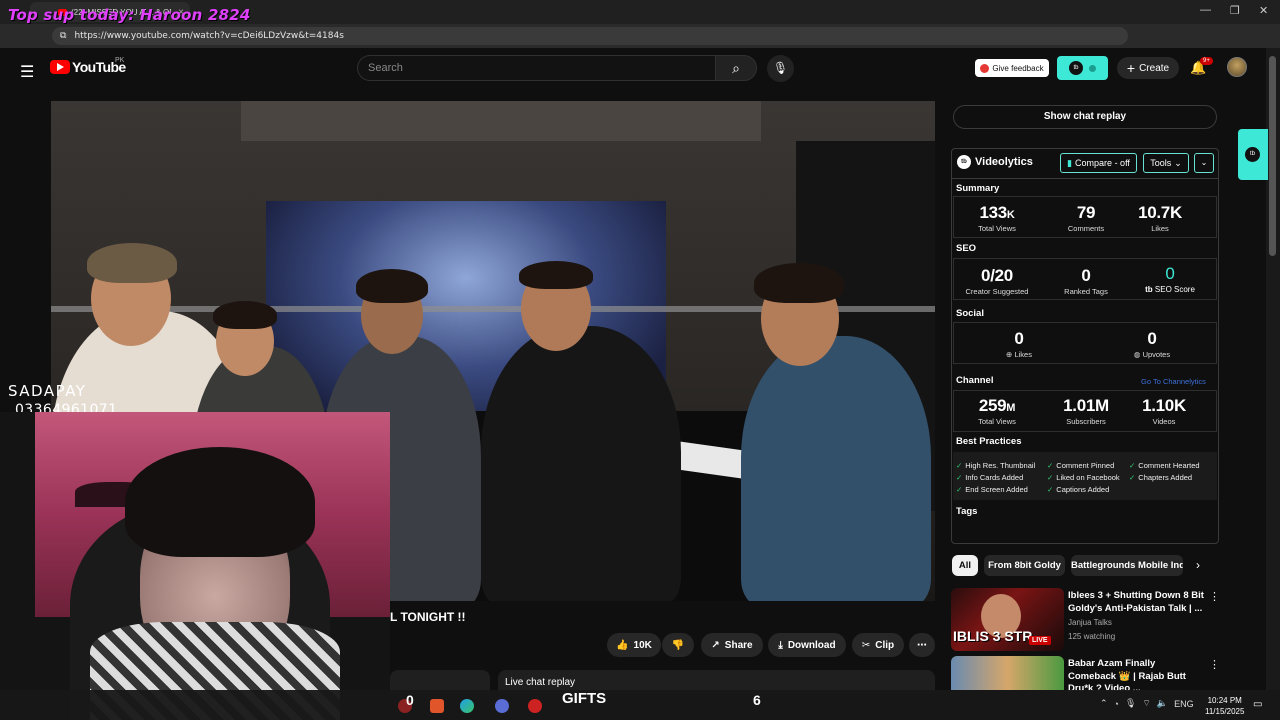 This screenshot has height=720, width=1280. What do you see at coordinates (60, 67) in the screenshot?
I see `youtube-logo-icon` at bounding box center [60, 67].